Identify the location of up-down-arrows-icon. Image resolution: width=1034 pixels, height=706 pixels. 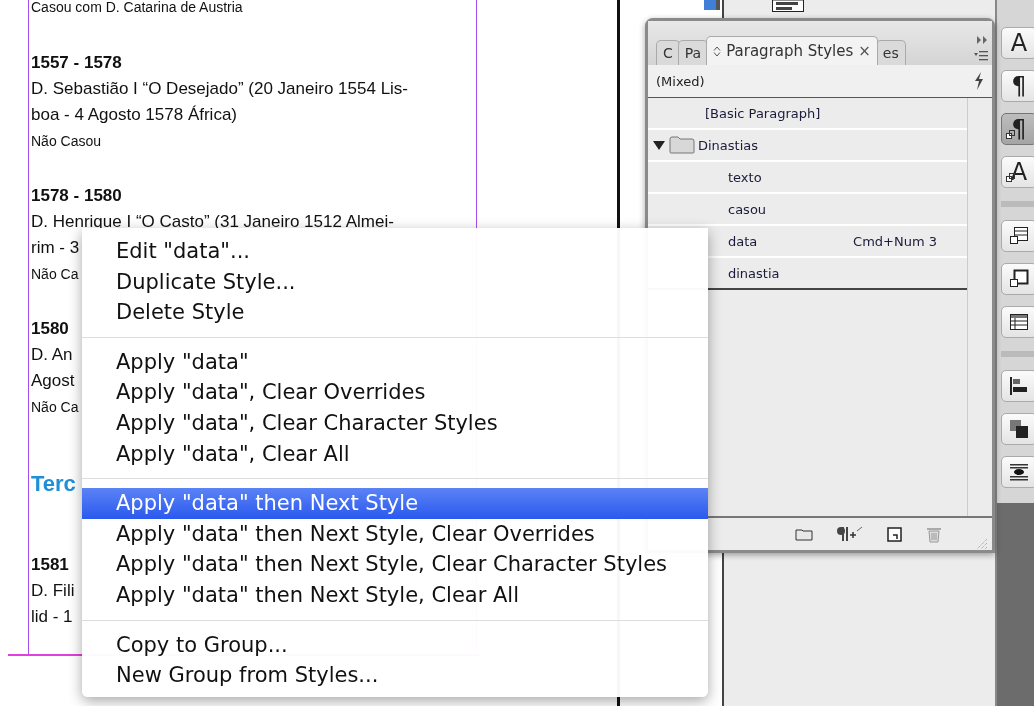
(717, 51).